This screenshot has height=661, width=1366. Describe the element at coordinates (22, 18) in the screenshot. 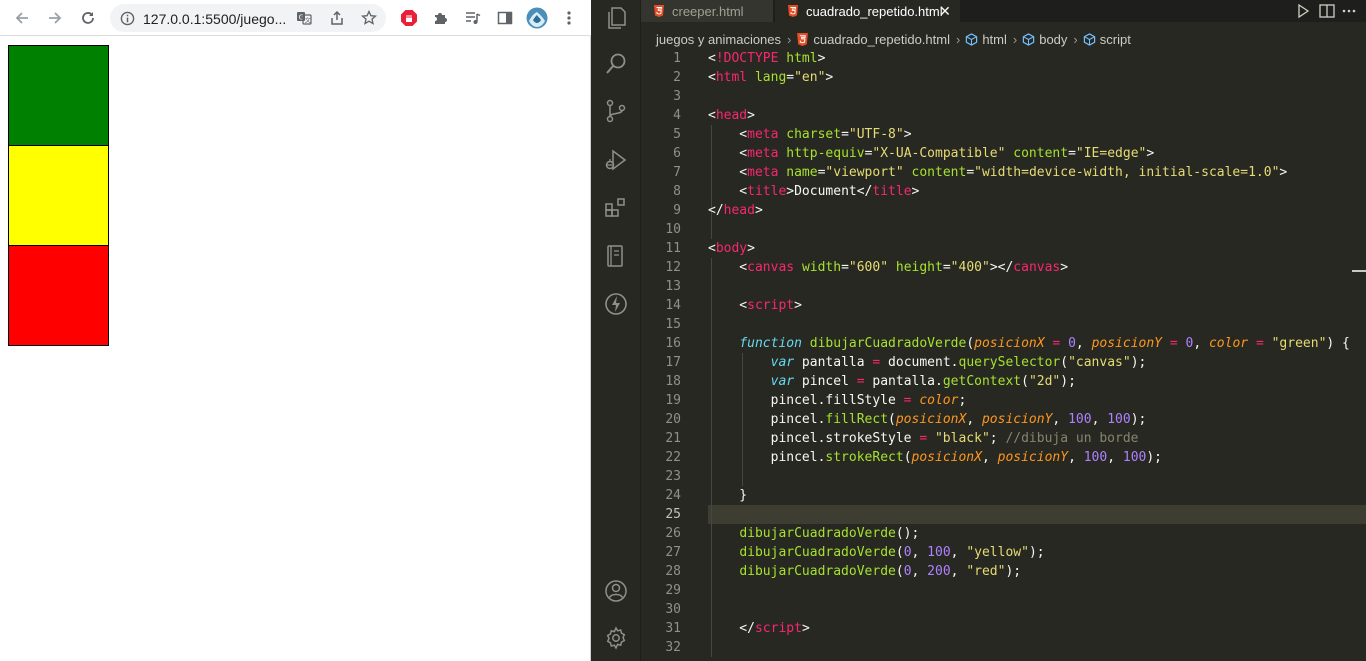

I see `back-arrow-icon` at that location.